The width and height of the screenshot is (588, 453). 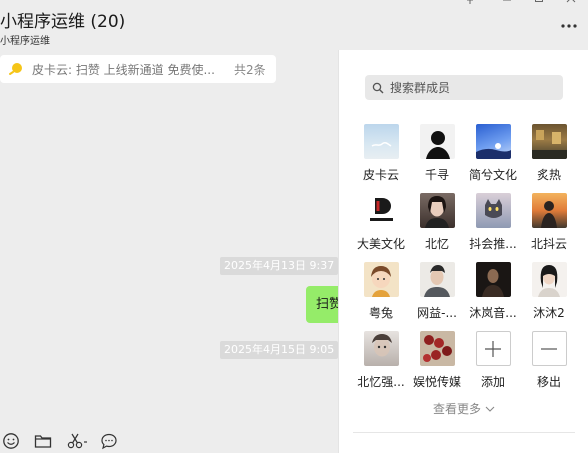 I want to click on chat-subtitle: 小程序运维, so click(x=25, y=41).